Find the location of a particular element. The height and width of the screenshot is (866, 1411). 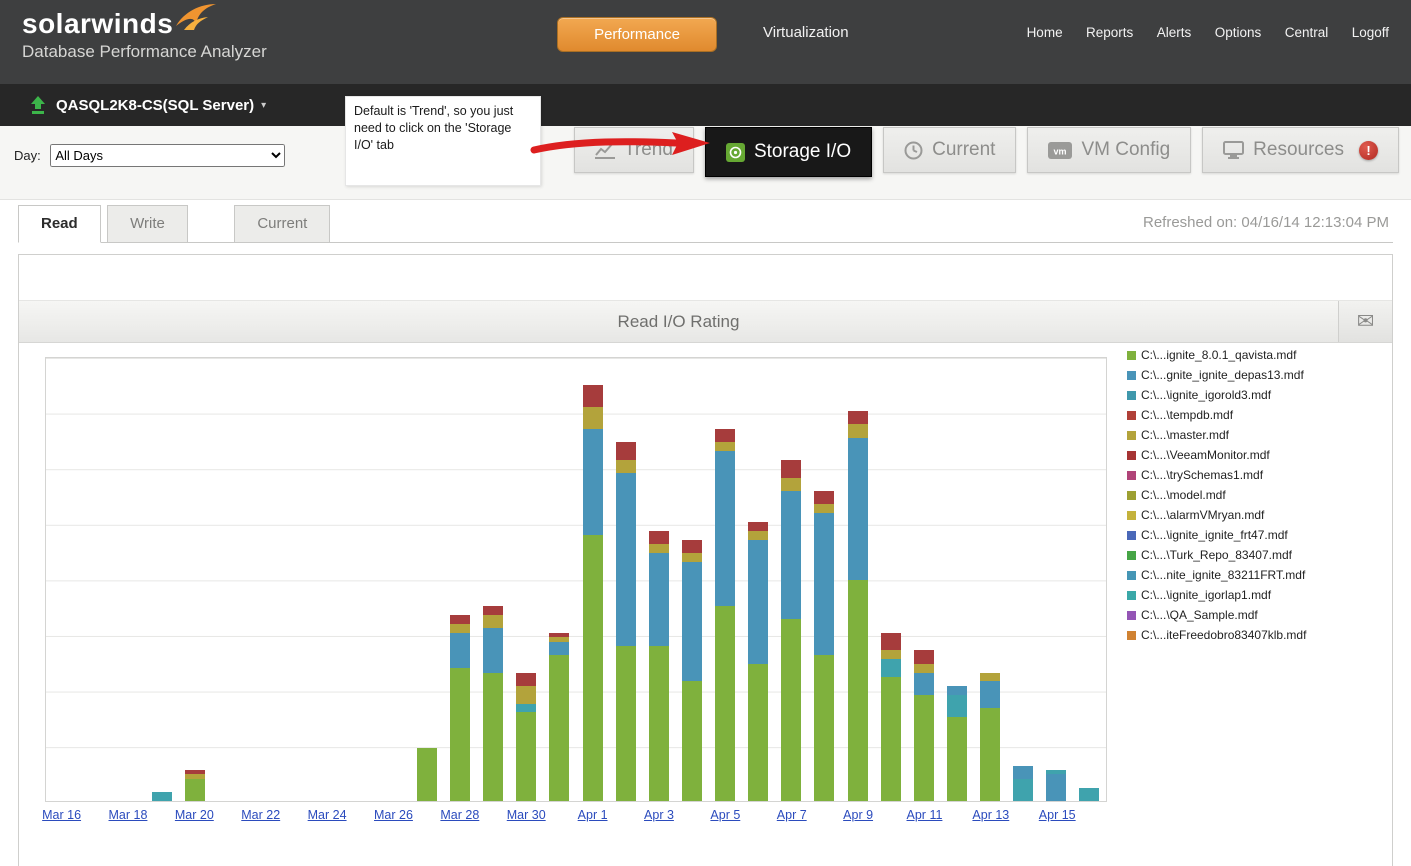

tab-vm-config: vm VM Config is located at coordinates (1109, 150).